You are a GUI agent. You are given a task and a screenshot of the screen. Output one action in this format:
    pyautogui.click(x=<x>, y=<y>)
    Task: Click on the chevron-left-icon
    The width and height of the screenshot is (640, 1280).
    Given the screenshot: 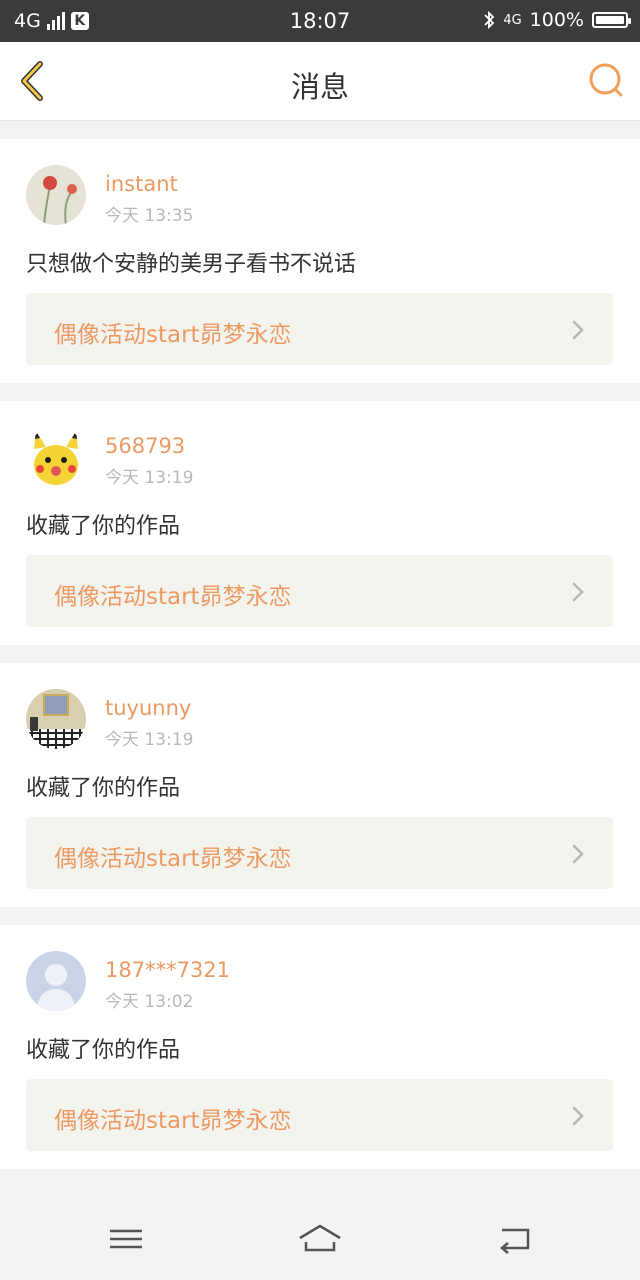 What is the action you would take?
    pyautogui.click(x=32, y=81)
    